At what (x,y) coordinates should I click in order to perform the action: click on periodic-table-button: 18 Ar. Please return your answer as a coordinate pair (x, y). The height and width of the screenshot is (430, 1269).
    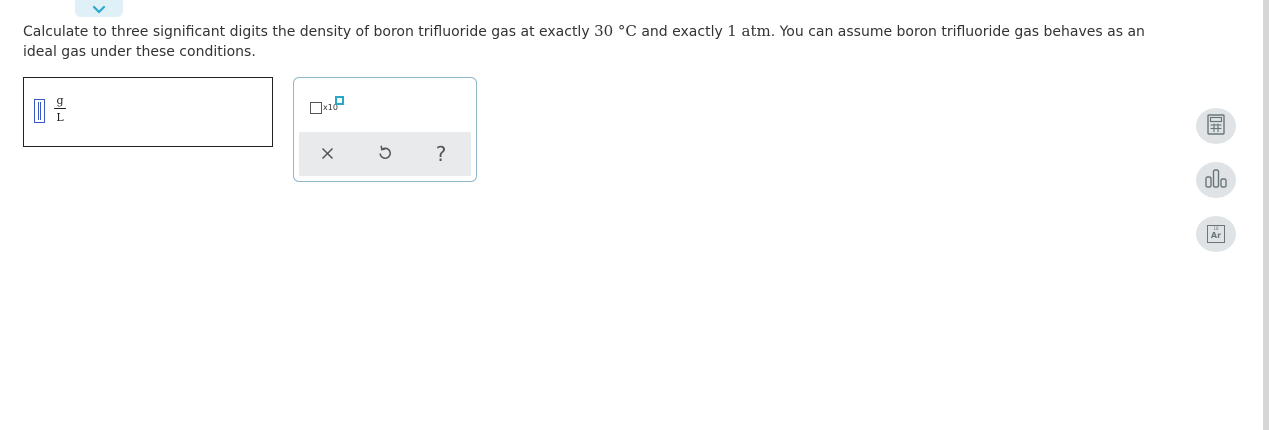
    Looking at the image, I should click on (1216, 234).